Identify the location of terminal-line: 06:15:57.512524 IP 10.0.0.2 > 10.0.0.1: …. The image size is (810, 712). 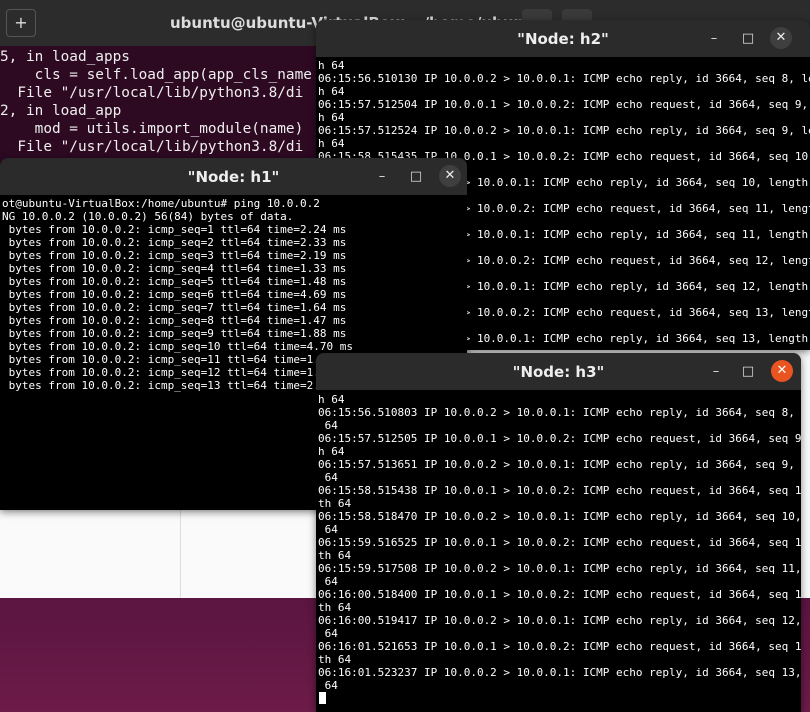
(564, 130).